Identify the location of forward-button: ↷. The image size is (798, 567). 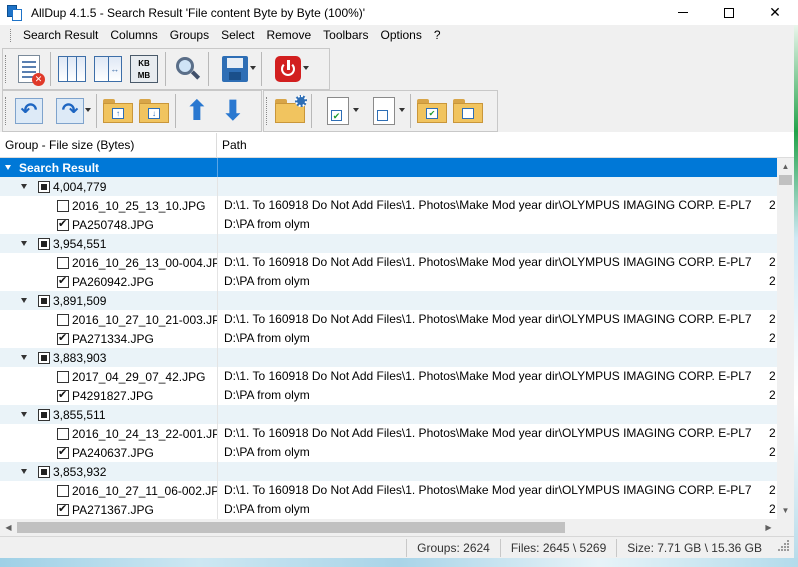
(70, 111).